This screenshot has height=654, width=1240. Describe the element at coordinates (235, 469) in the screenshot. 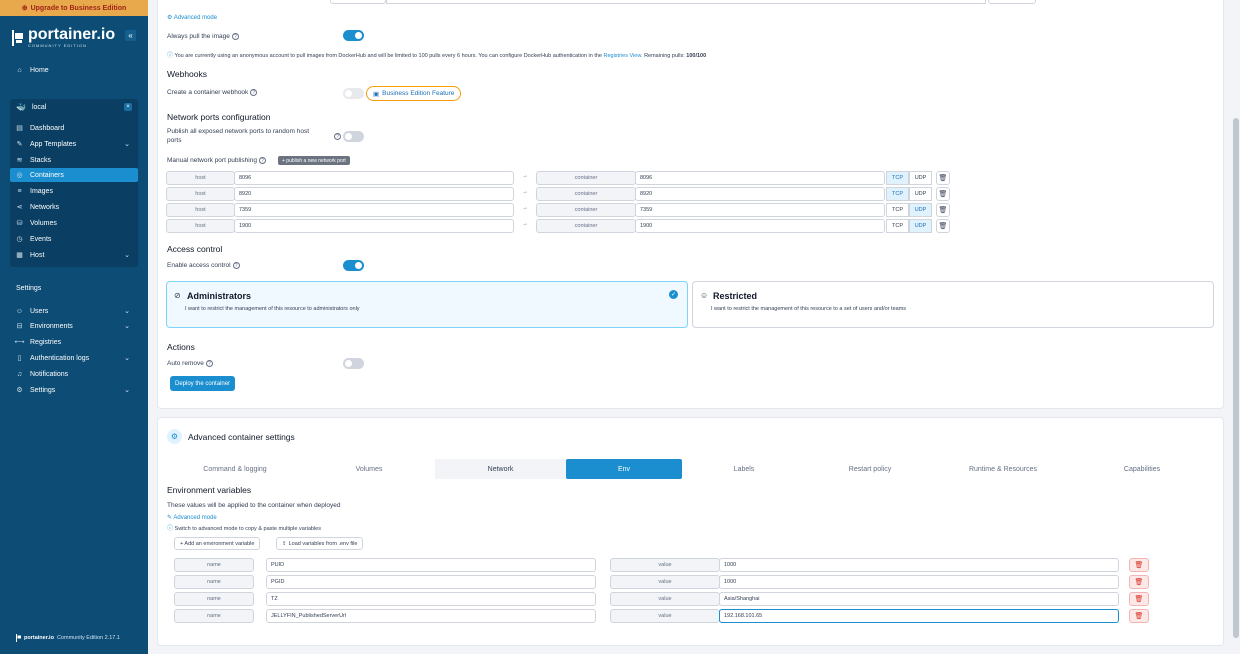

I see `tab-command-logging: Command & logging` at that location.